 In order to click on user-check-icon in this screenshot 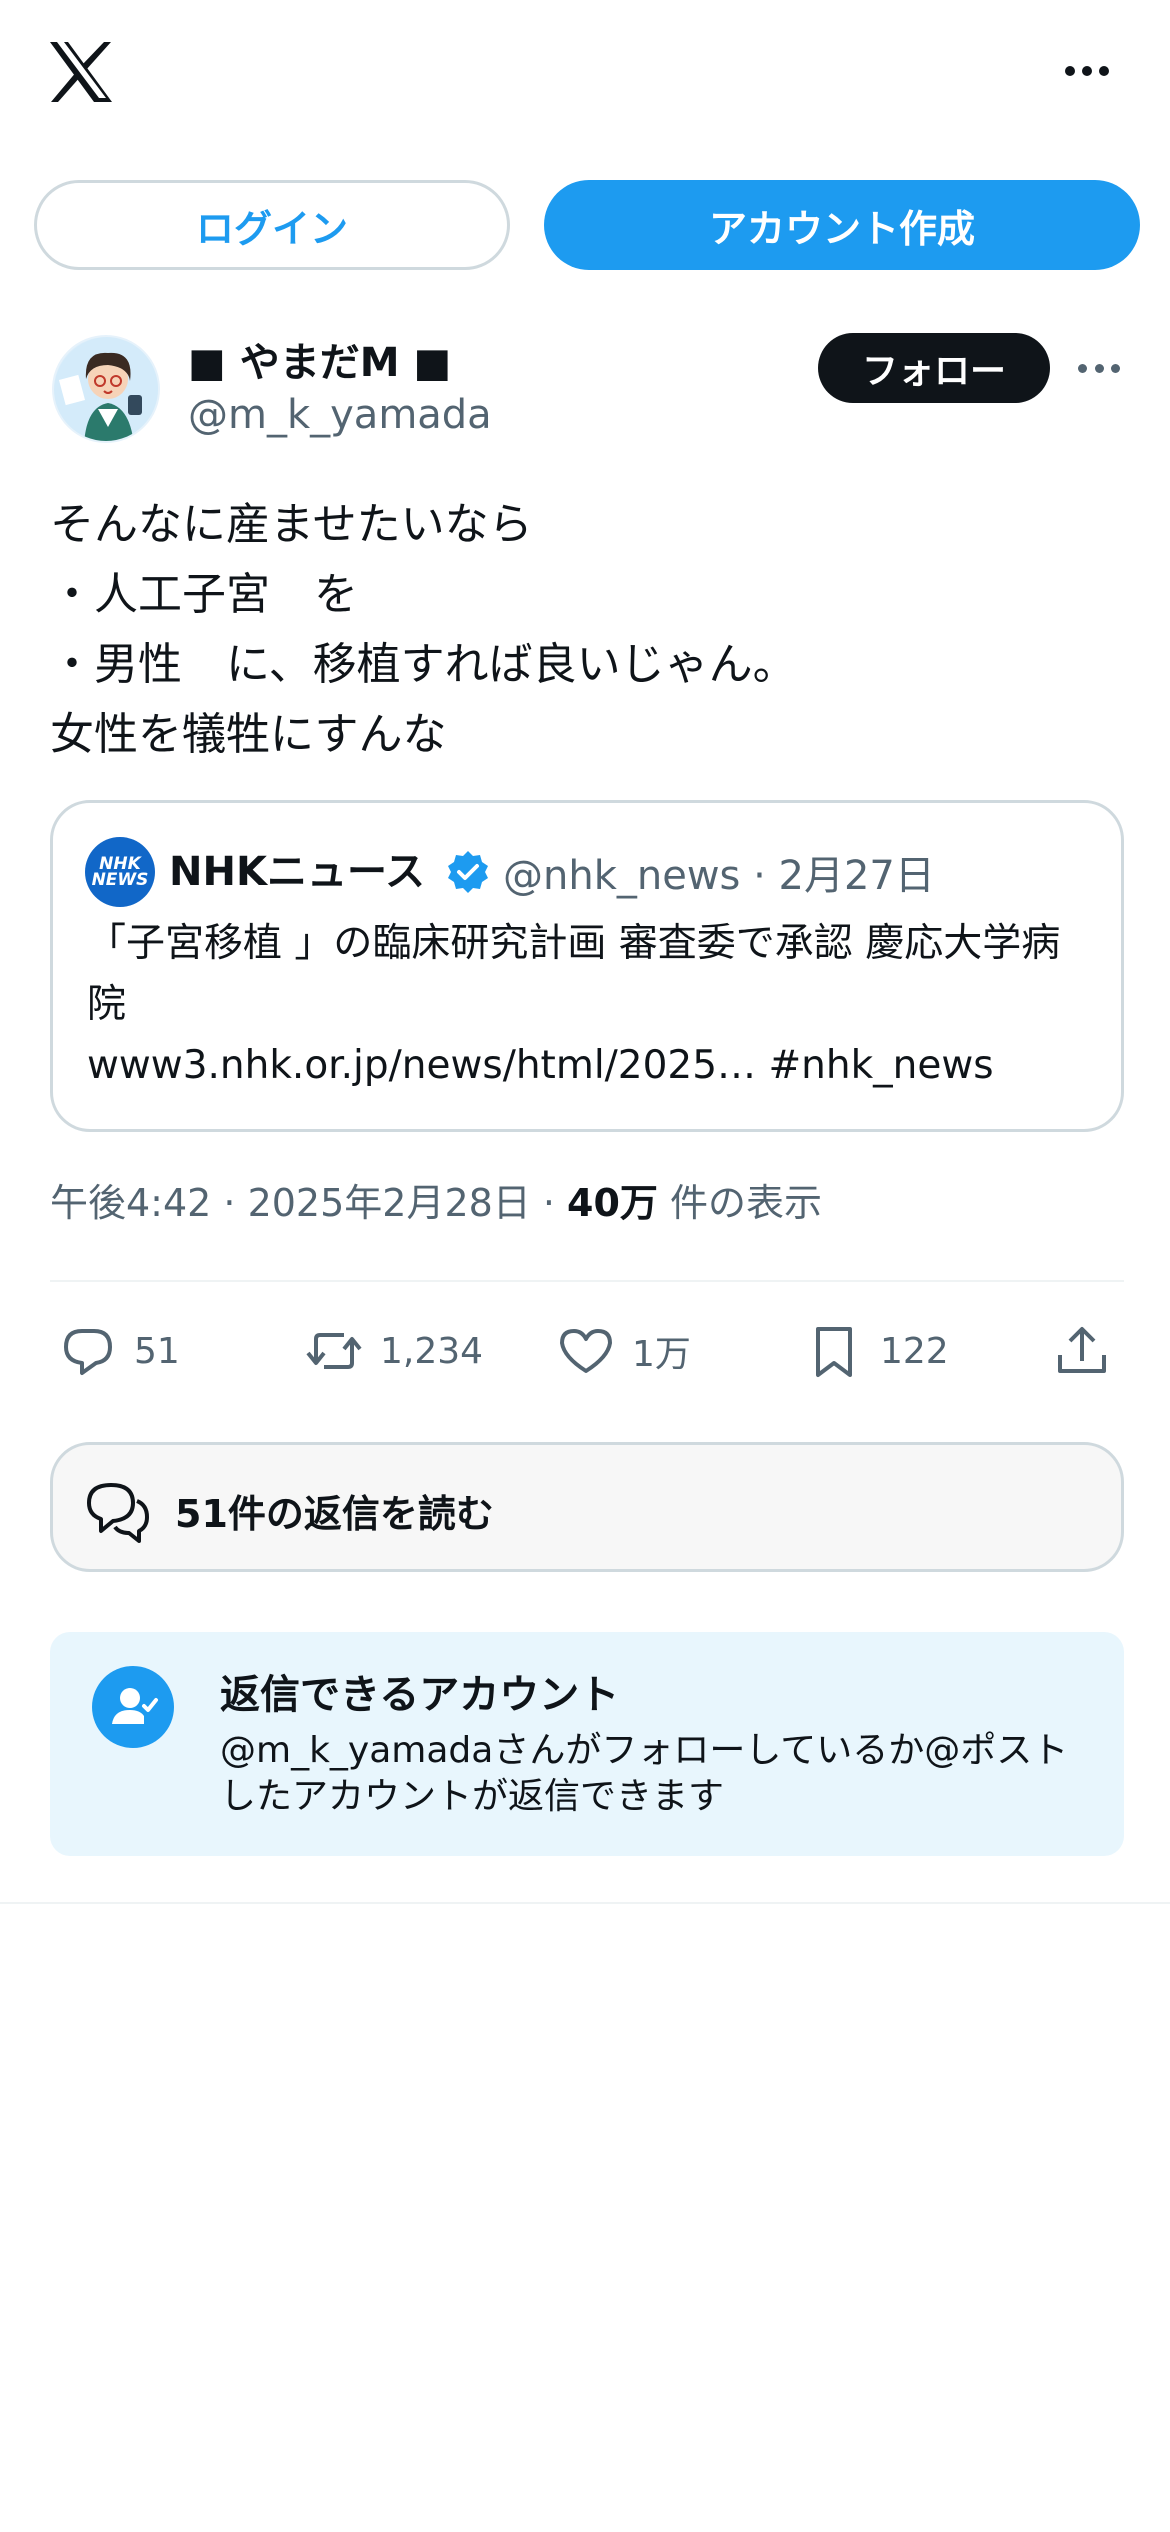, I will do `click(133, 1707)`.